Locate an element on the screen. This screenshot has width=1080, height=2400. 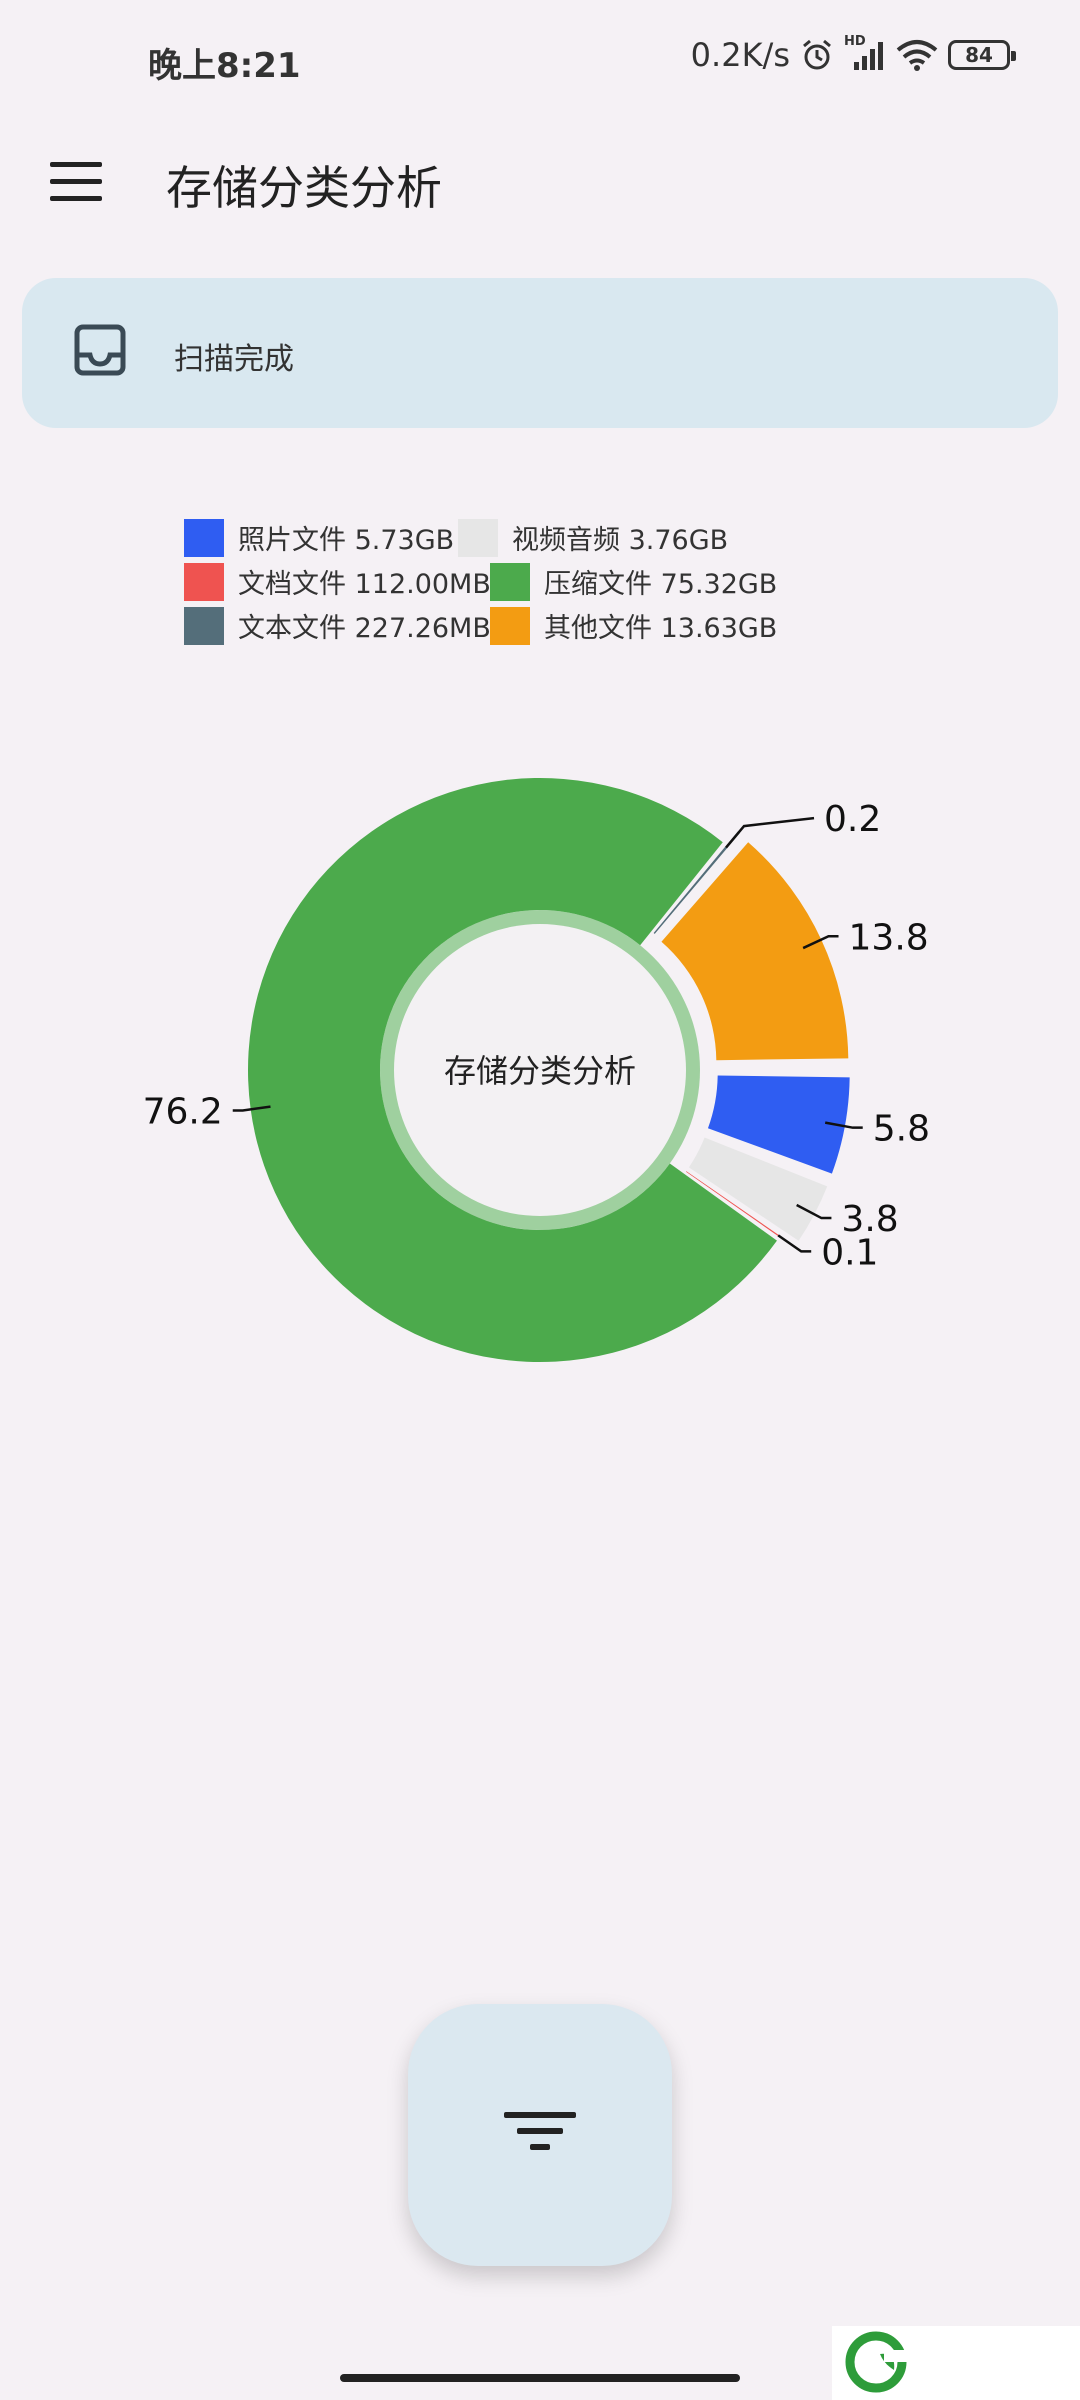
data-label: 76.2 is located at coordinates (183, 1111).